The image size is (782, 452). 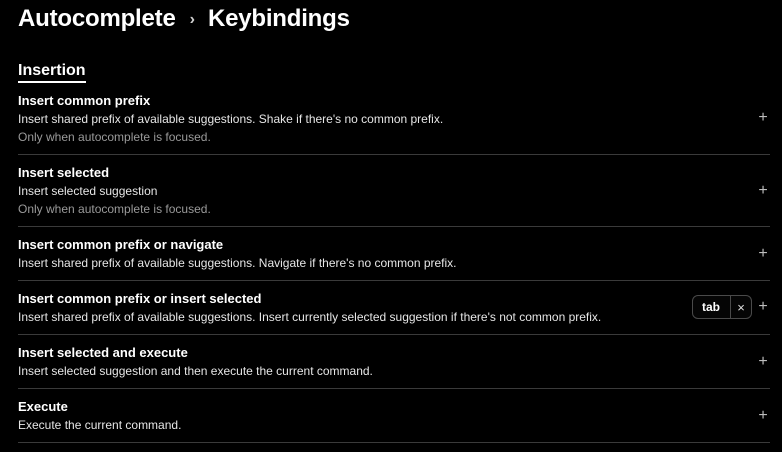 I want to click on breadcrumb-parent: Autocomplete, so click(x=97, y=19).